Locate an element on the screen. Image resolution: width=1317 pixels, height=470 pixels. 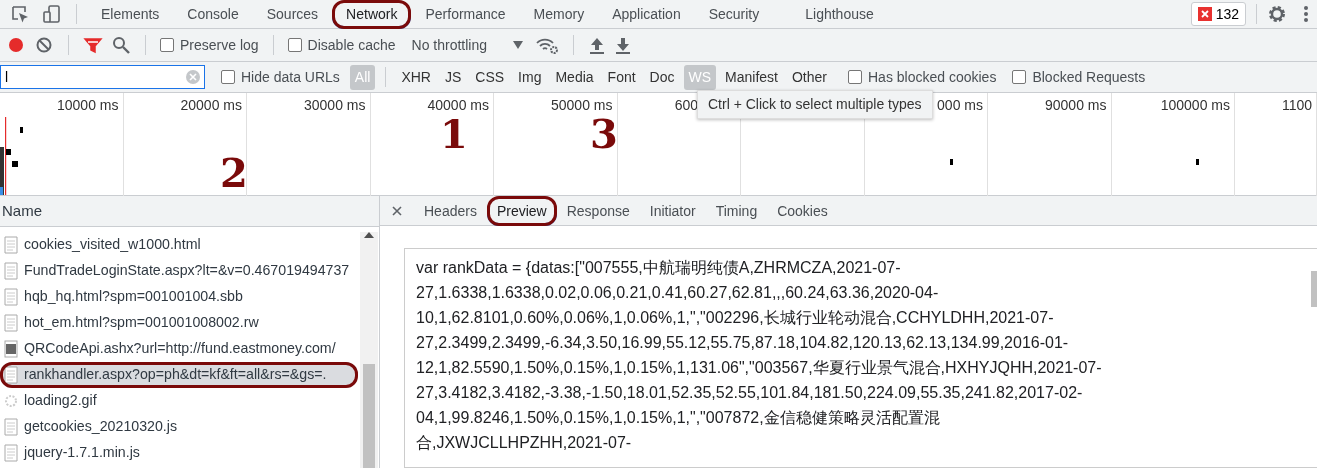
detail-tab: Headers is located at coordinates (450, 210).